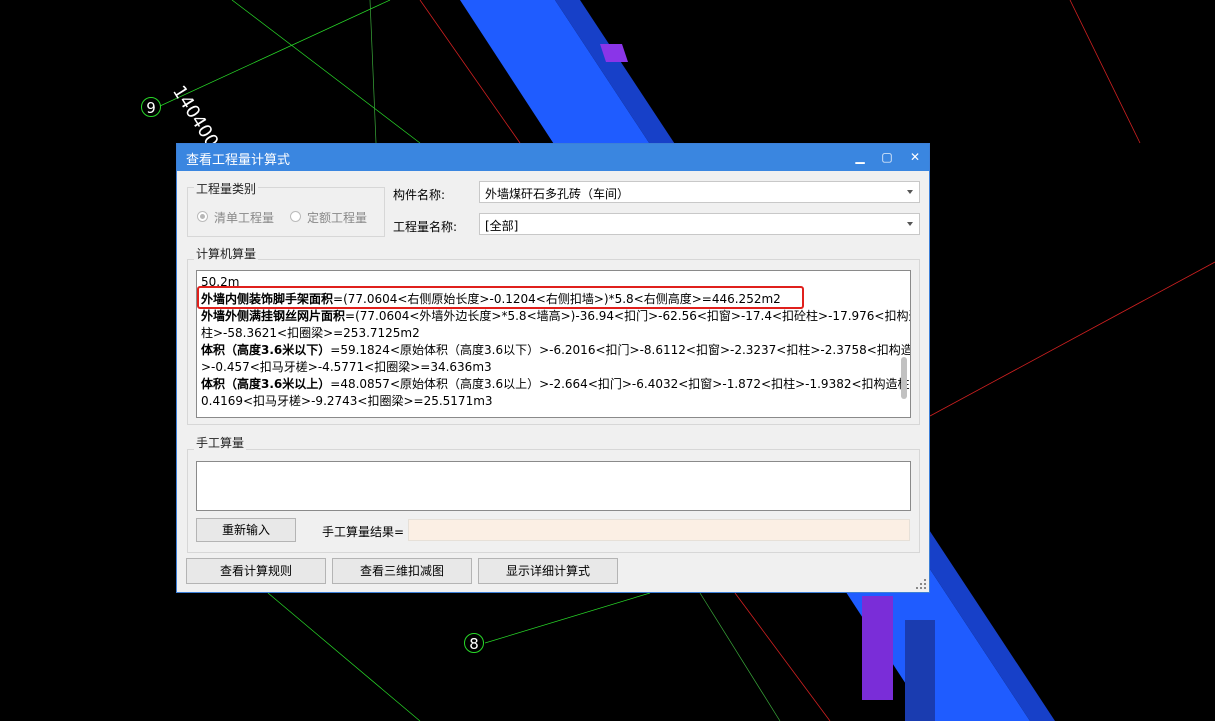 The width and height of the screenshot is (1215, 721). What do you see at coordinates (151, 107) in the screenshot?
I see `axis-bubble-9: 9` at bounding box center [151, 107].